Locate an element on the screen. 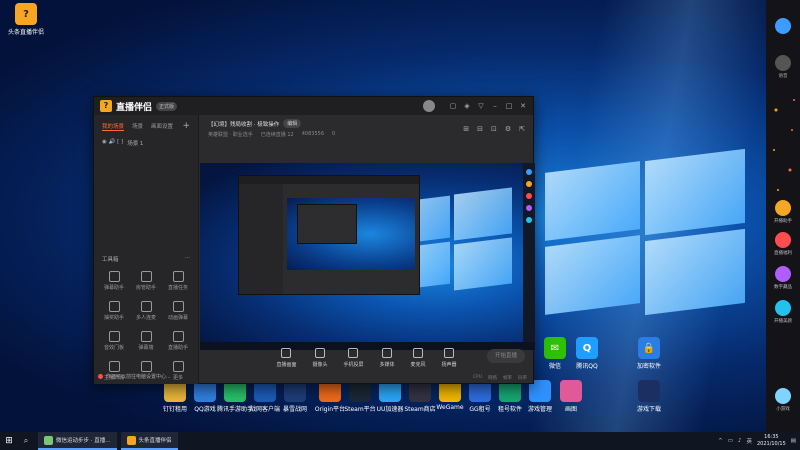 This screenshot has height=450, width=800. share-icon: ⇱ is located at coordinates (522, 129).